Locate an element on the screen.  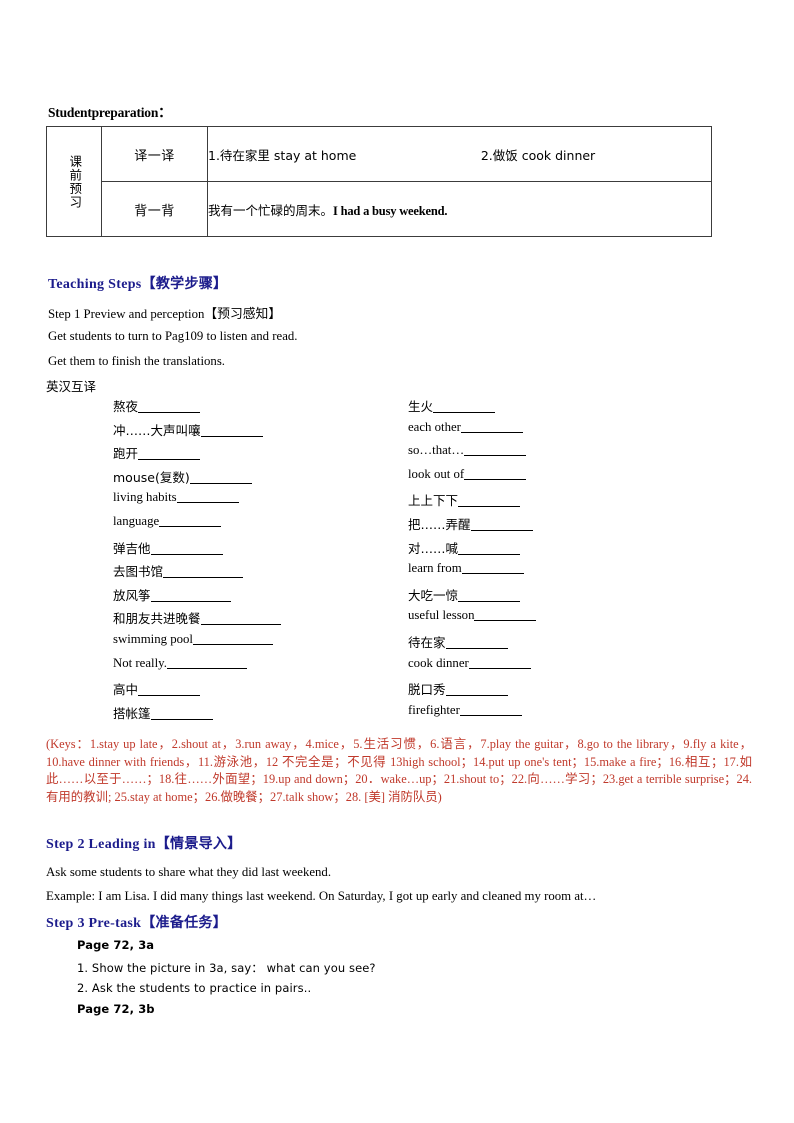
table-cell-recite-content: 我有一个忙碌的周末。I had a busy weekend. is located at coordinates (459, 209).